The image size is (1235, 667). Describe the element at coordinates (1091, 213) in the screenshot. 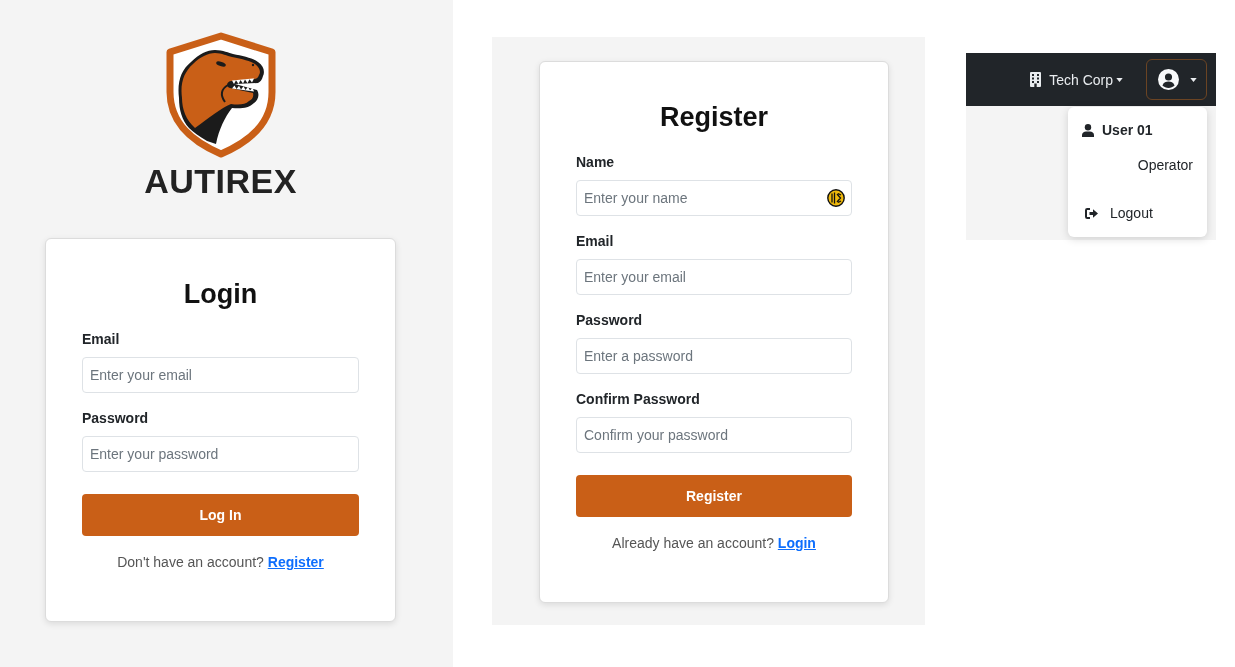

I see `logout-icon` at that location.